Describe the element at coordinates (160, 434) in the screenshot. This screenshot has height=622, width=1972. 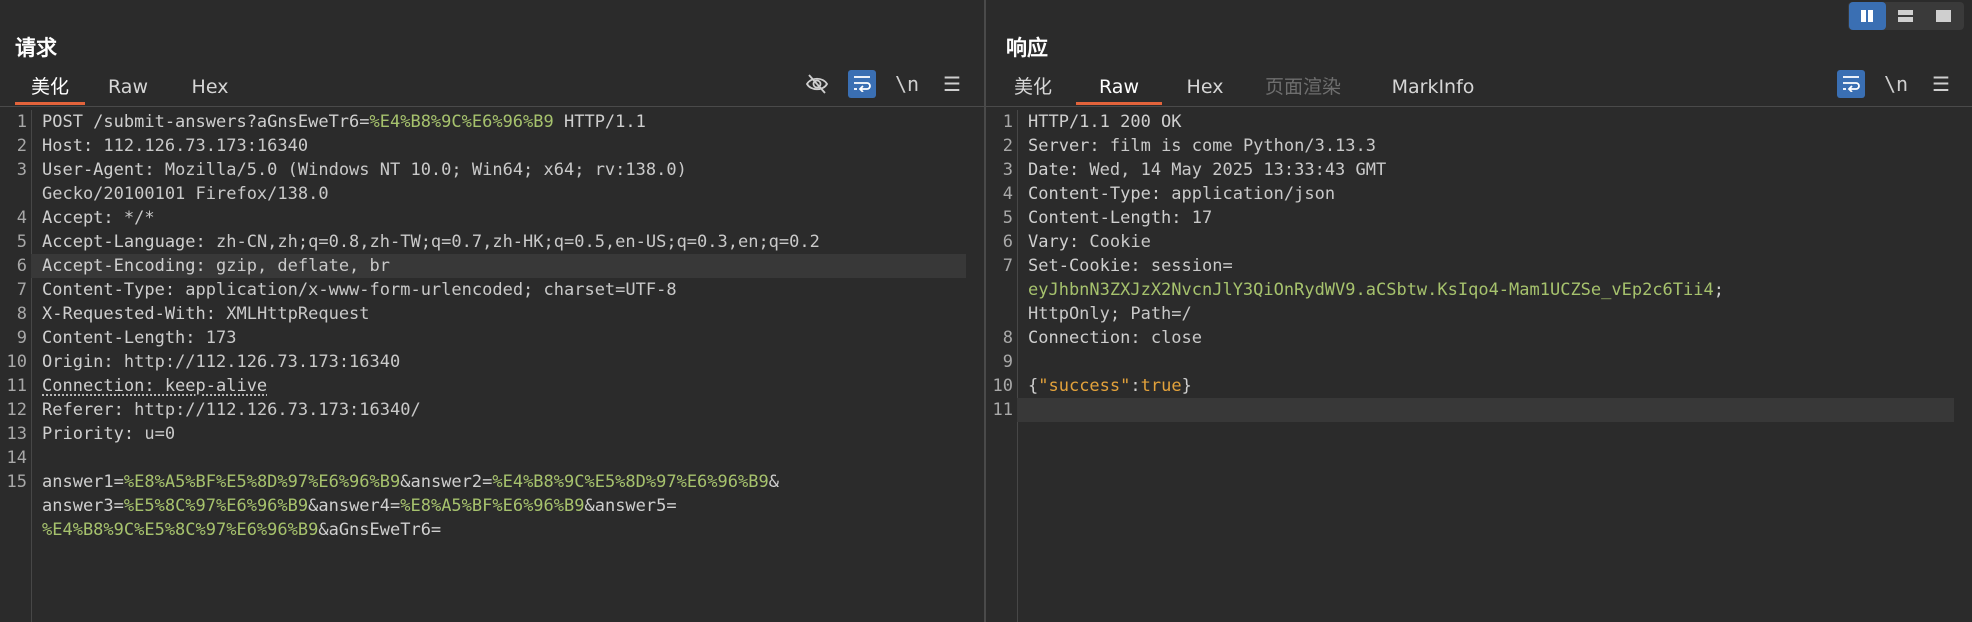
I see `code-token: u=0` at that location.